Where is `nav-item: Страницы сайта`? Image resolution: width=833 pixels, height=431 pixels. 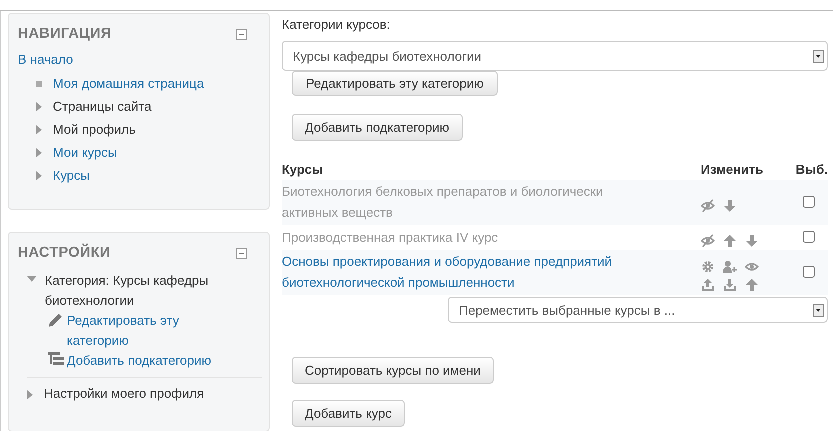
nav-item: Страницы сайта is located at coordinates (102, 106).